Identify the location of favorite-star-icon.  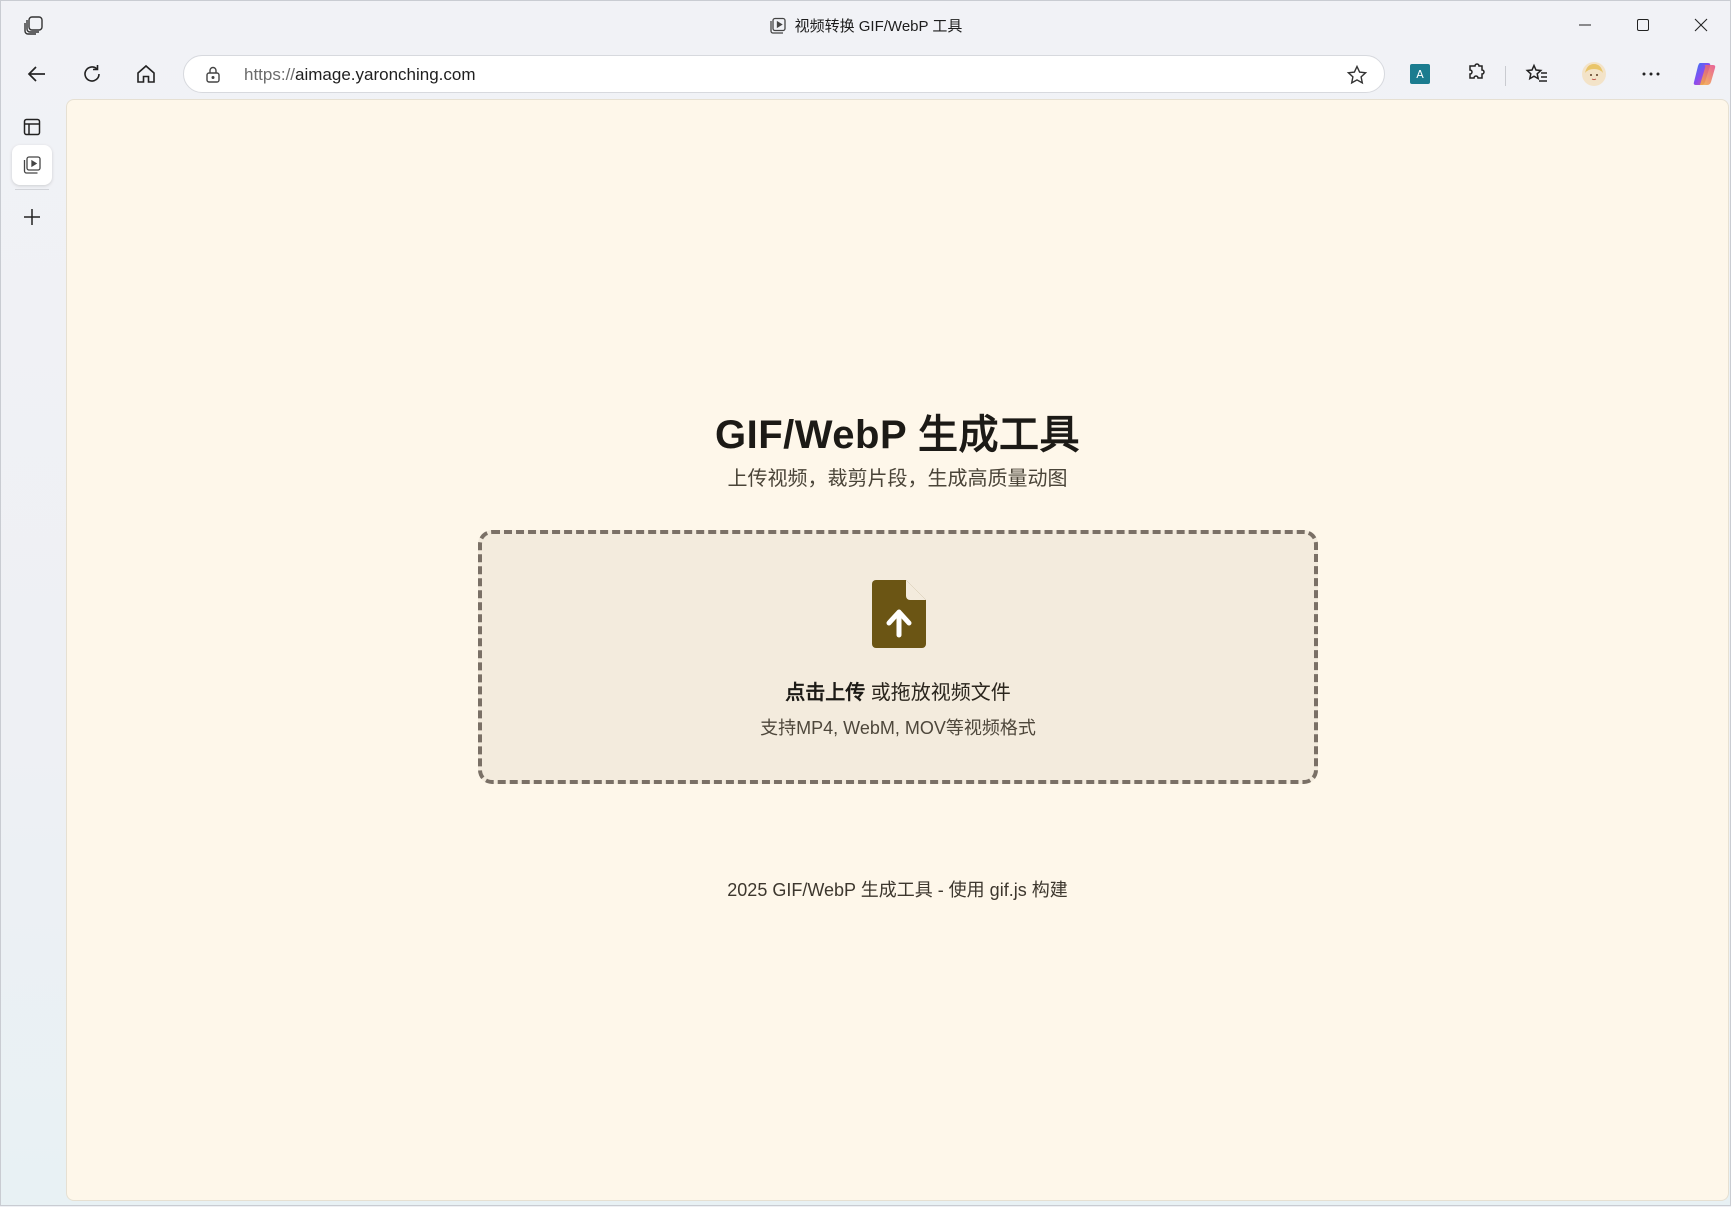
(1357, 75).